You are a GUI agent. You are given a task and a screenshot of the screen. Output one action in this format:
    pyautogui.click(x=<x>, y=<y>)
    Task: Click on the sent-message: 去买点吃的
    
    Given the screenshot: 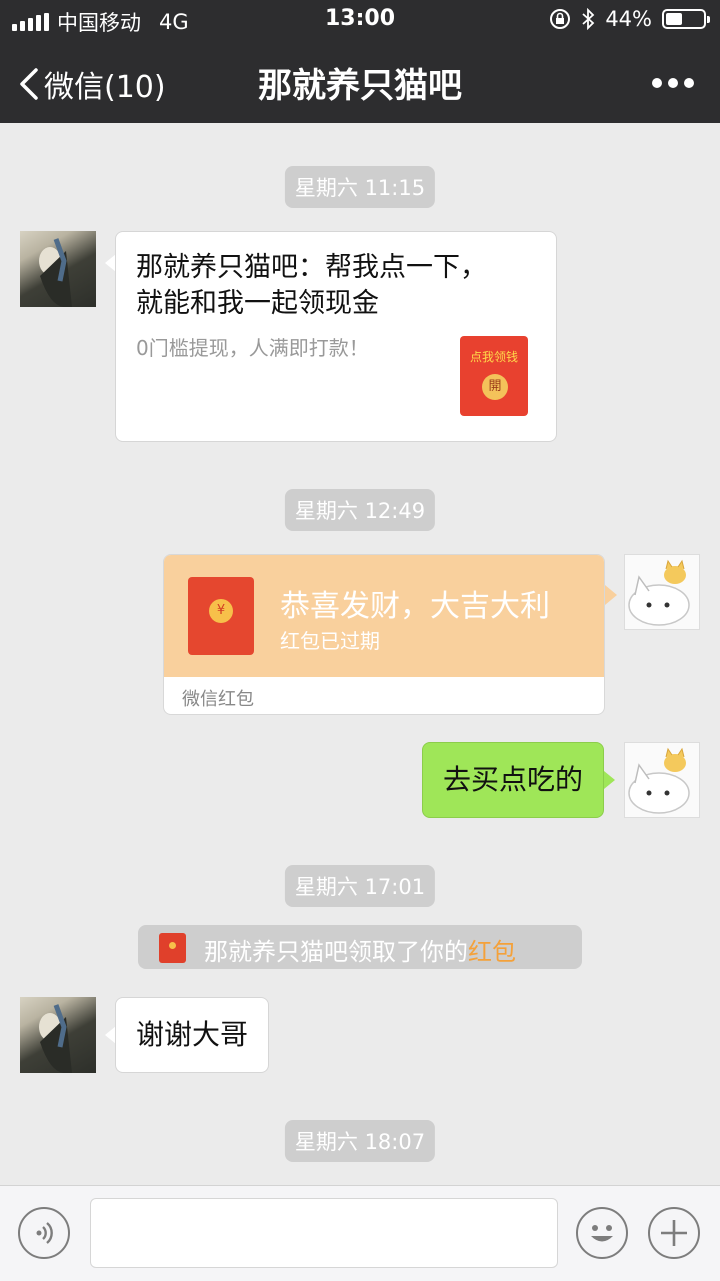 What is the action you would take?
    pyautogui.click(x=512, y=780)
    